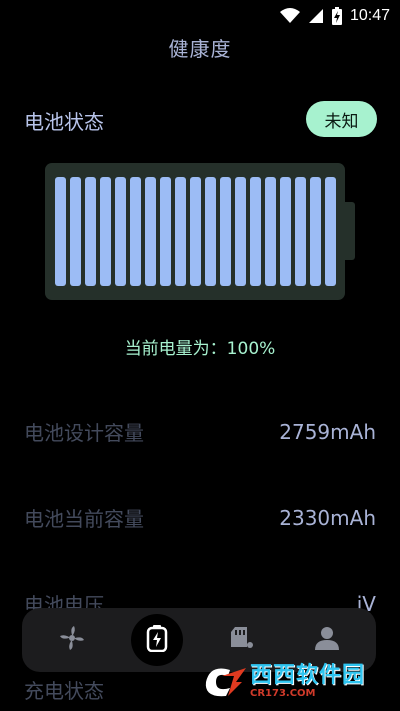  Describe the element at coordinates (84, 519) in the screenshot. I see `info-label: 电池当前容量` at that location.